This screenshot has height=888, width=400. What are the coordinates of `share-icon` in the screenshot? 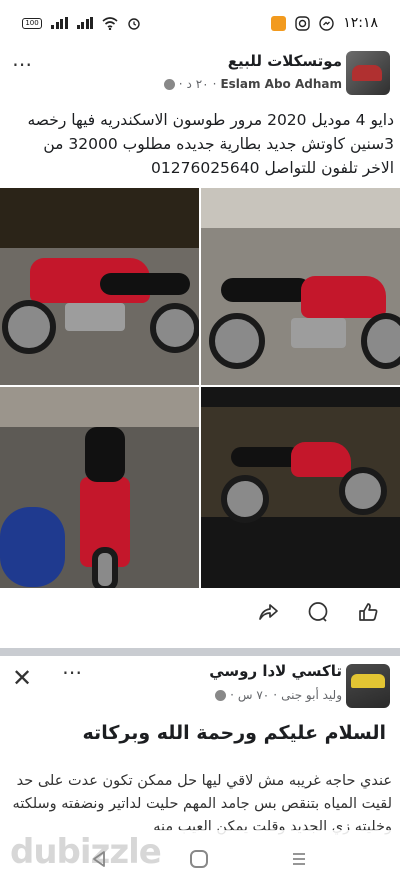 It's located at (268, 612).